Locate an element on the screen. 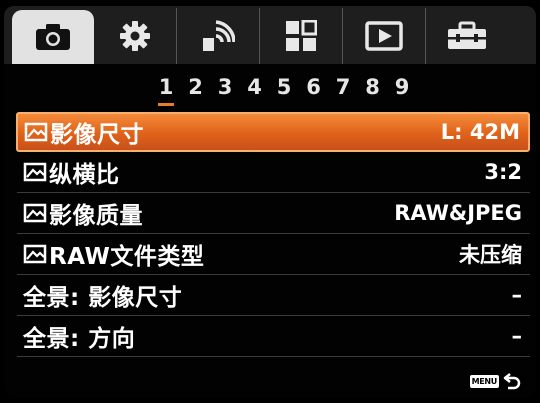 Image resolution: width=540 pixels, height=403 pixels. camera-icon is located at coordinates (53, 37).